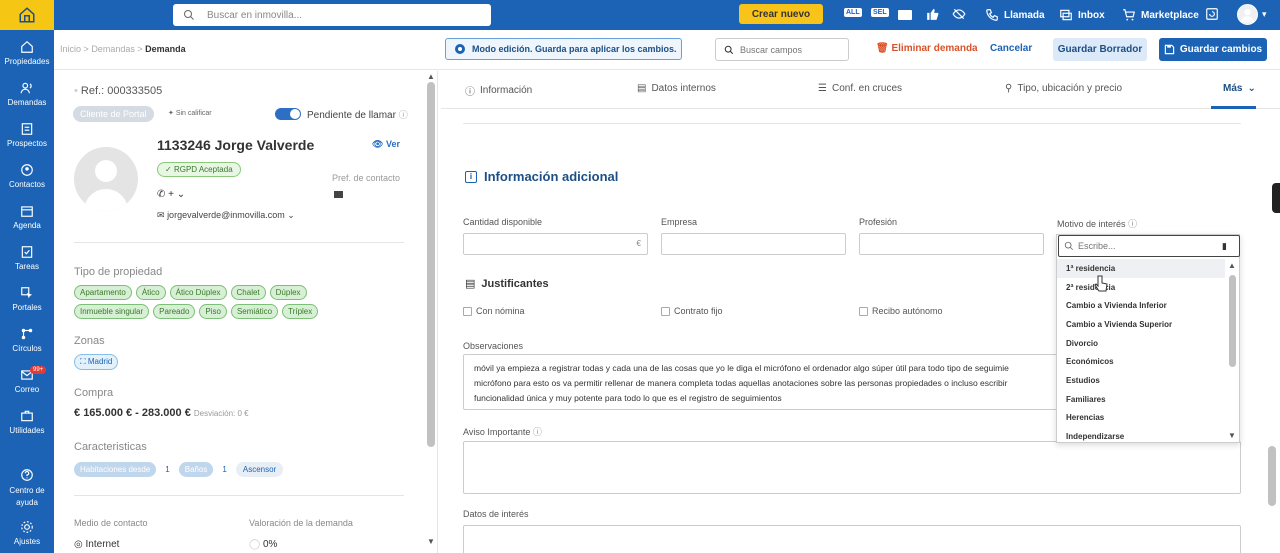  I want to click on call-link: Llamada, so click(1015, 15).